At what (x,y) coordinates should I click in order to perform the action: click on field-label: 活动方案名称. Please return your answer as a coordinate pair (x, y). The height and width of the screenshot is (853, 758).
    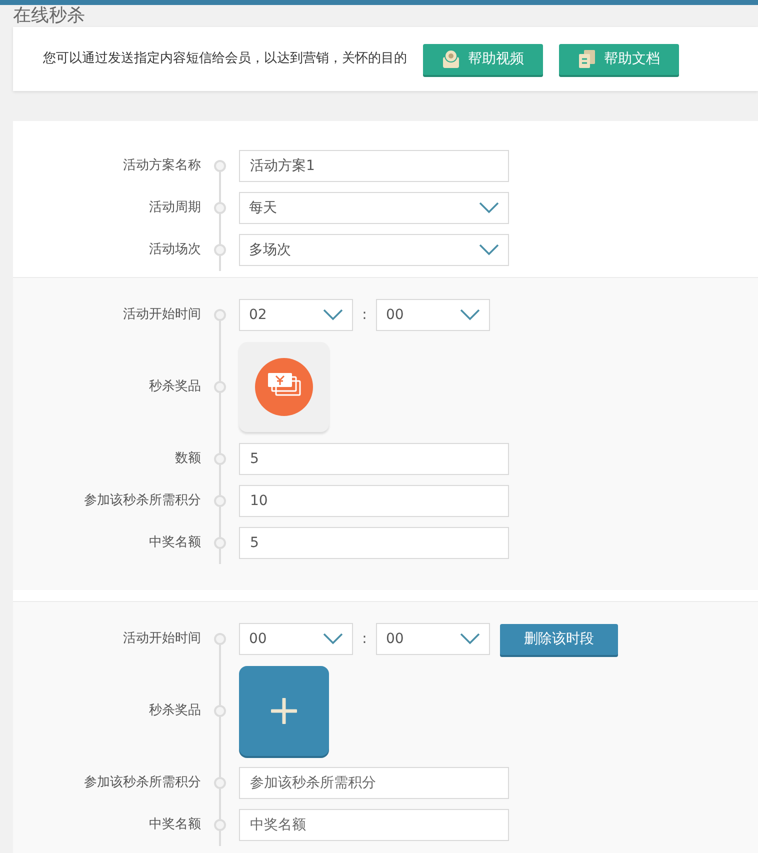
    Looking at the image, I should click on (162, 166).